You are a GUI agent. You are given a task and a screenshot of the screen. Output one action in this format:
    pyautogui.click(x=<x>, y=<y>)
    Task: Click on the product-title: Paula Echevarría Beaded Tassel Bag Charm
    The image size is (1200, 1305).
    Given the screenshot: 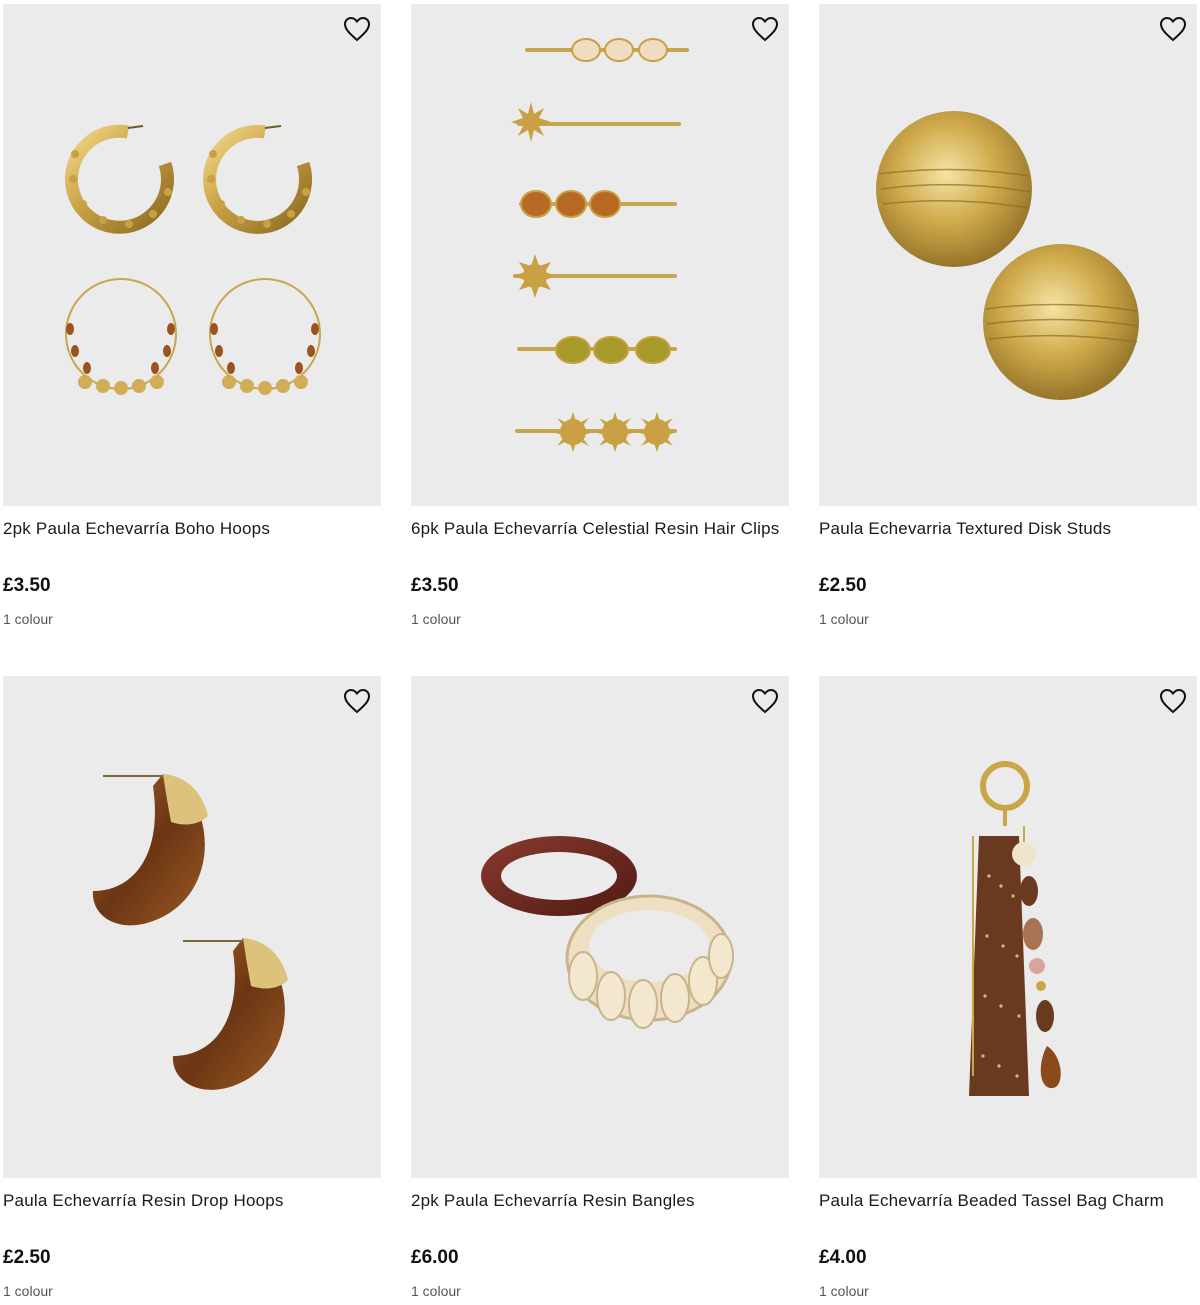 What is the action you would take?
    pyautogui.click(x=1008, y=1201)
    